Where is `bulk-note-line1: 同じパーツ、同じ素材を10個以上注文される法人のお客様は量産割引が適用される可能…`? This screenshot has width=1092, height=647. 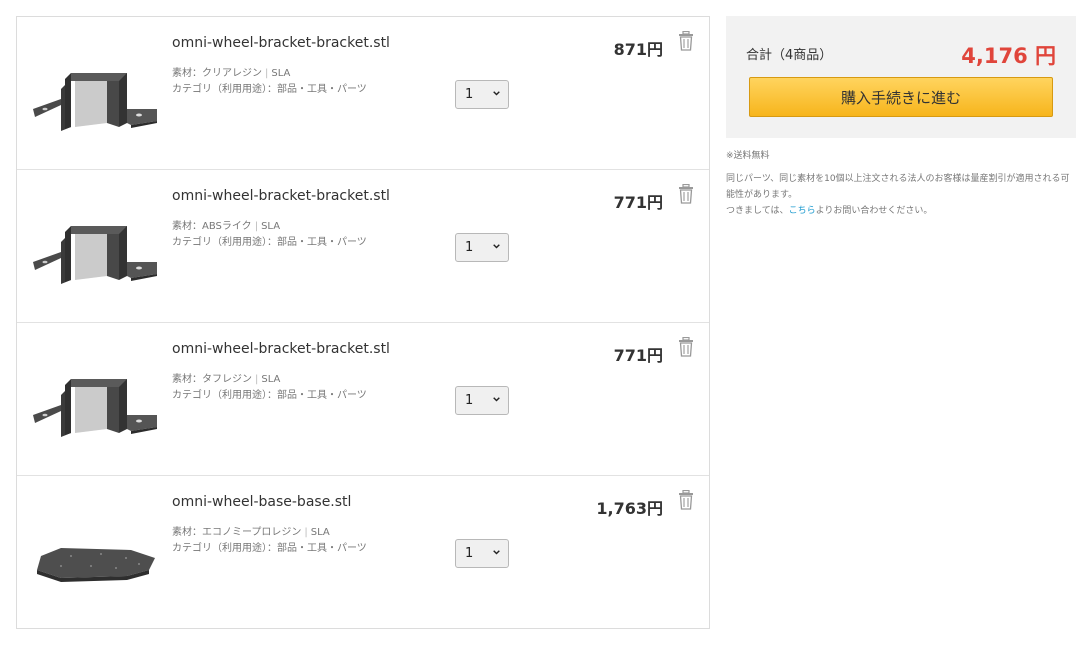 bulk-note-line1: 同じパーツ、同じ素材を10個以上注文される法人のお客様は量産割引が適用される可能… is located at coordinates (898, 187).